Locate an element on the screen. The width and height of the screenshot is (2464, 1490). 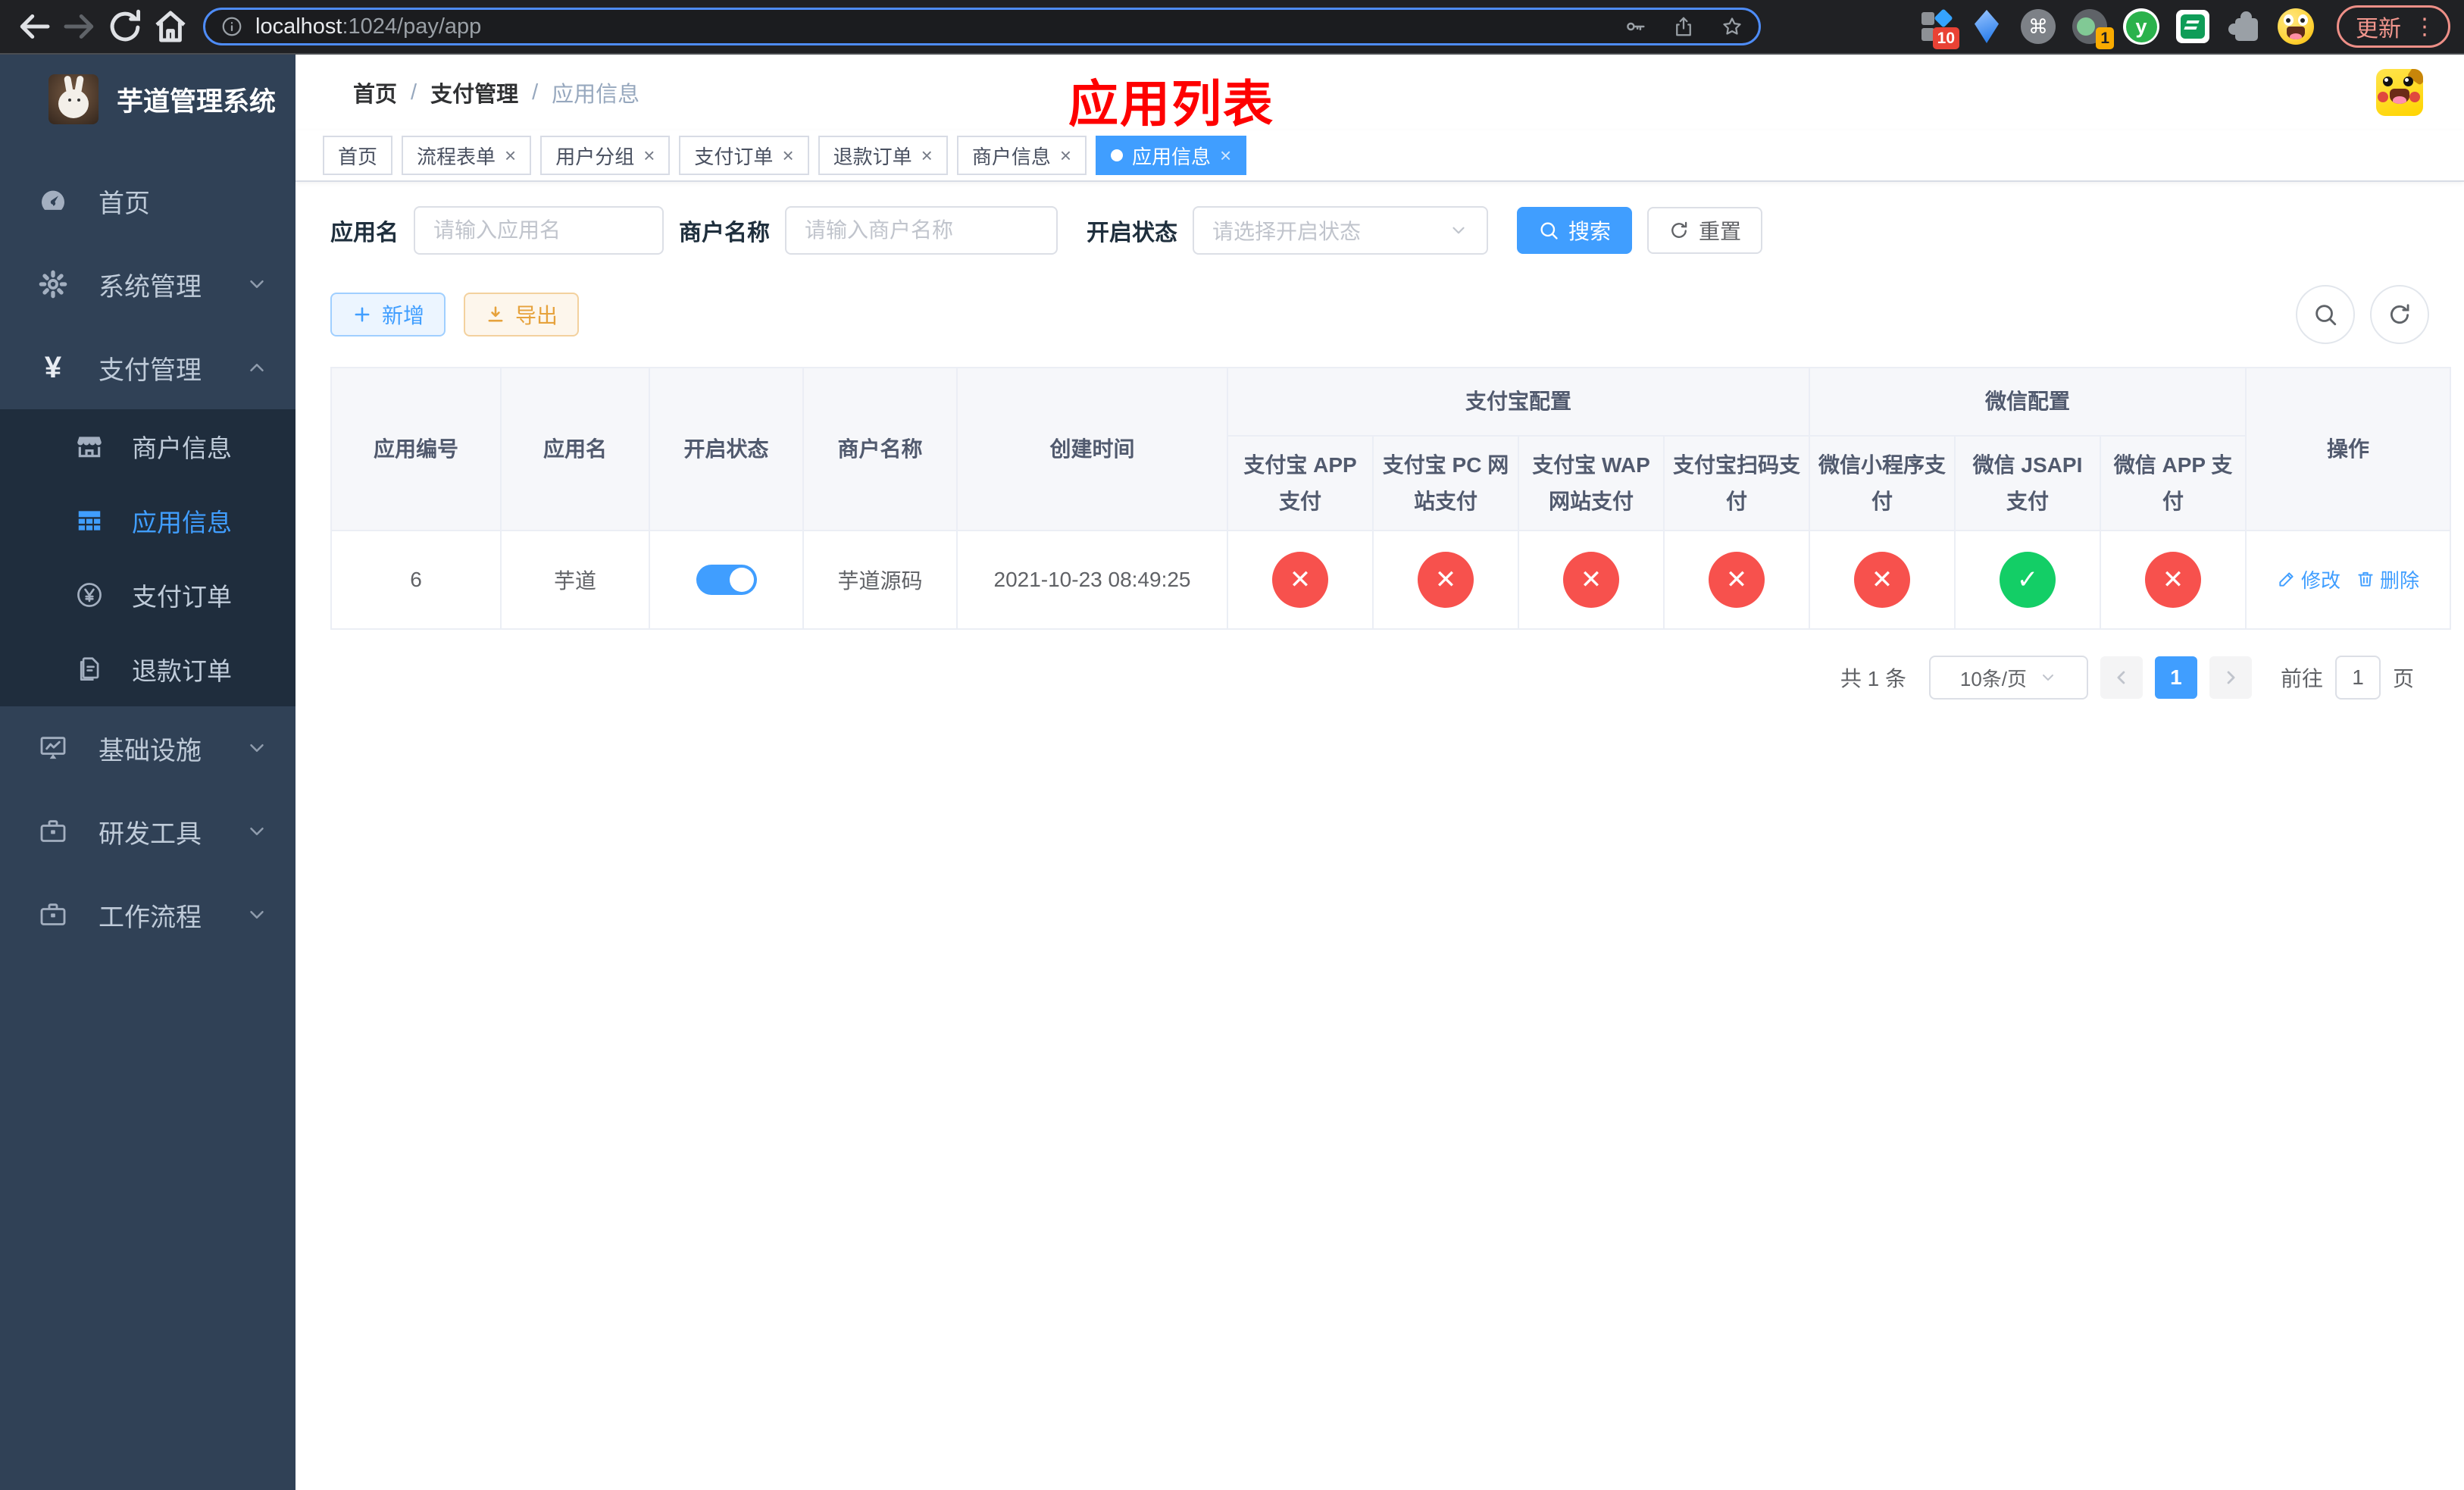
column-header: 商户名称 is located at coordinates (880, 449).